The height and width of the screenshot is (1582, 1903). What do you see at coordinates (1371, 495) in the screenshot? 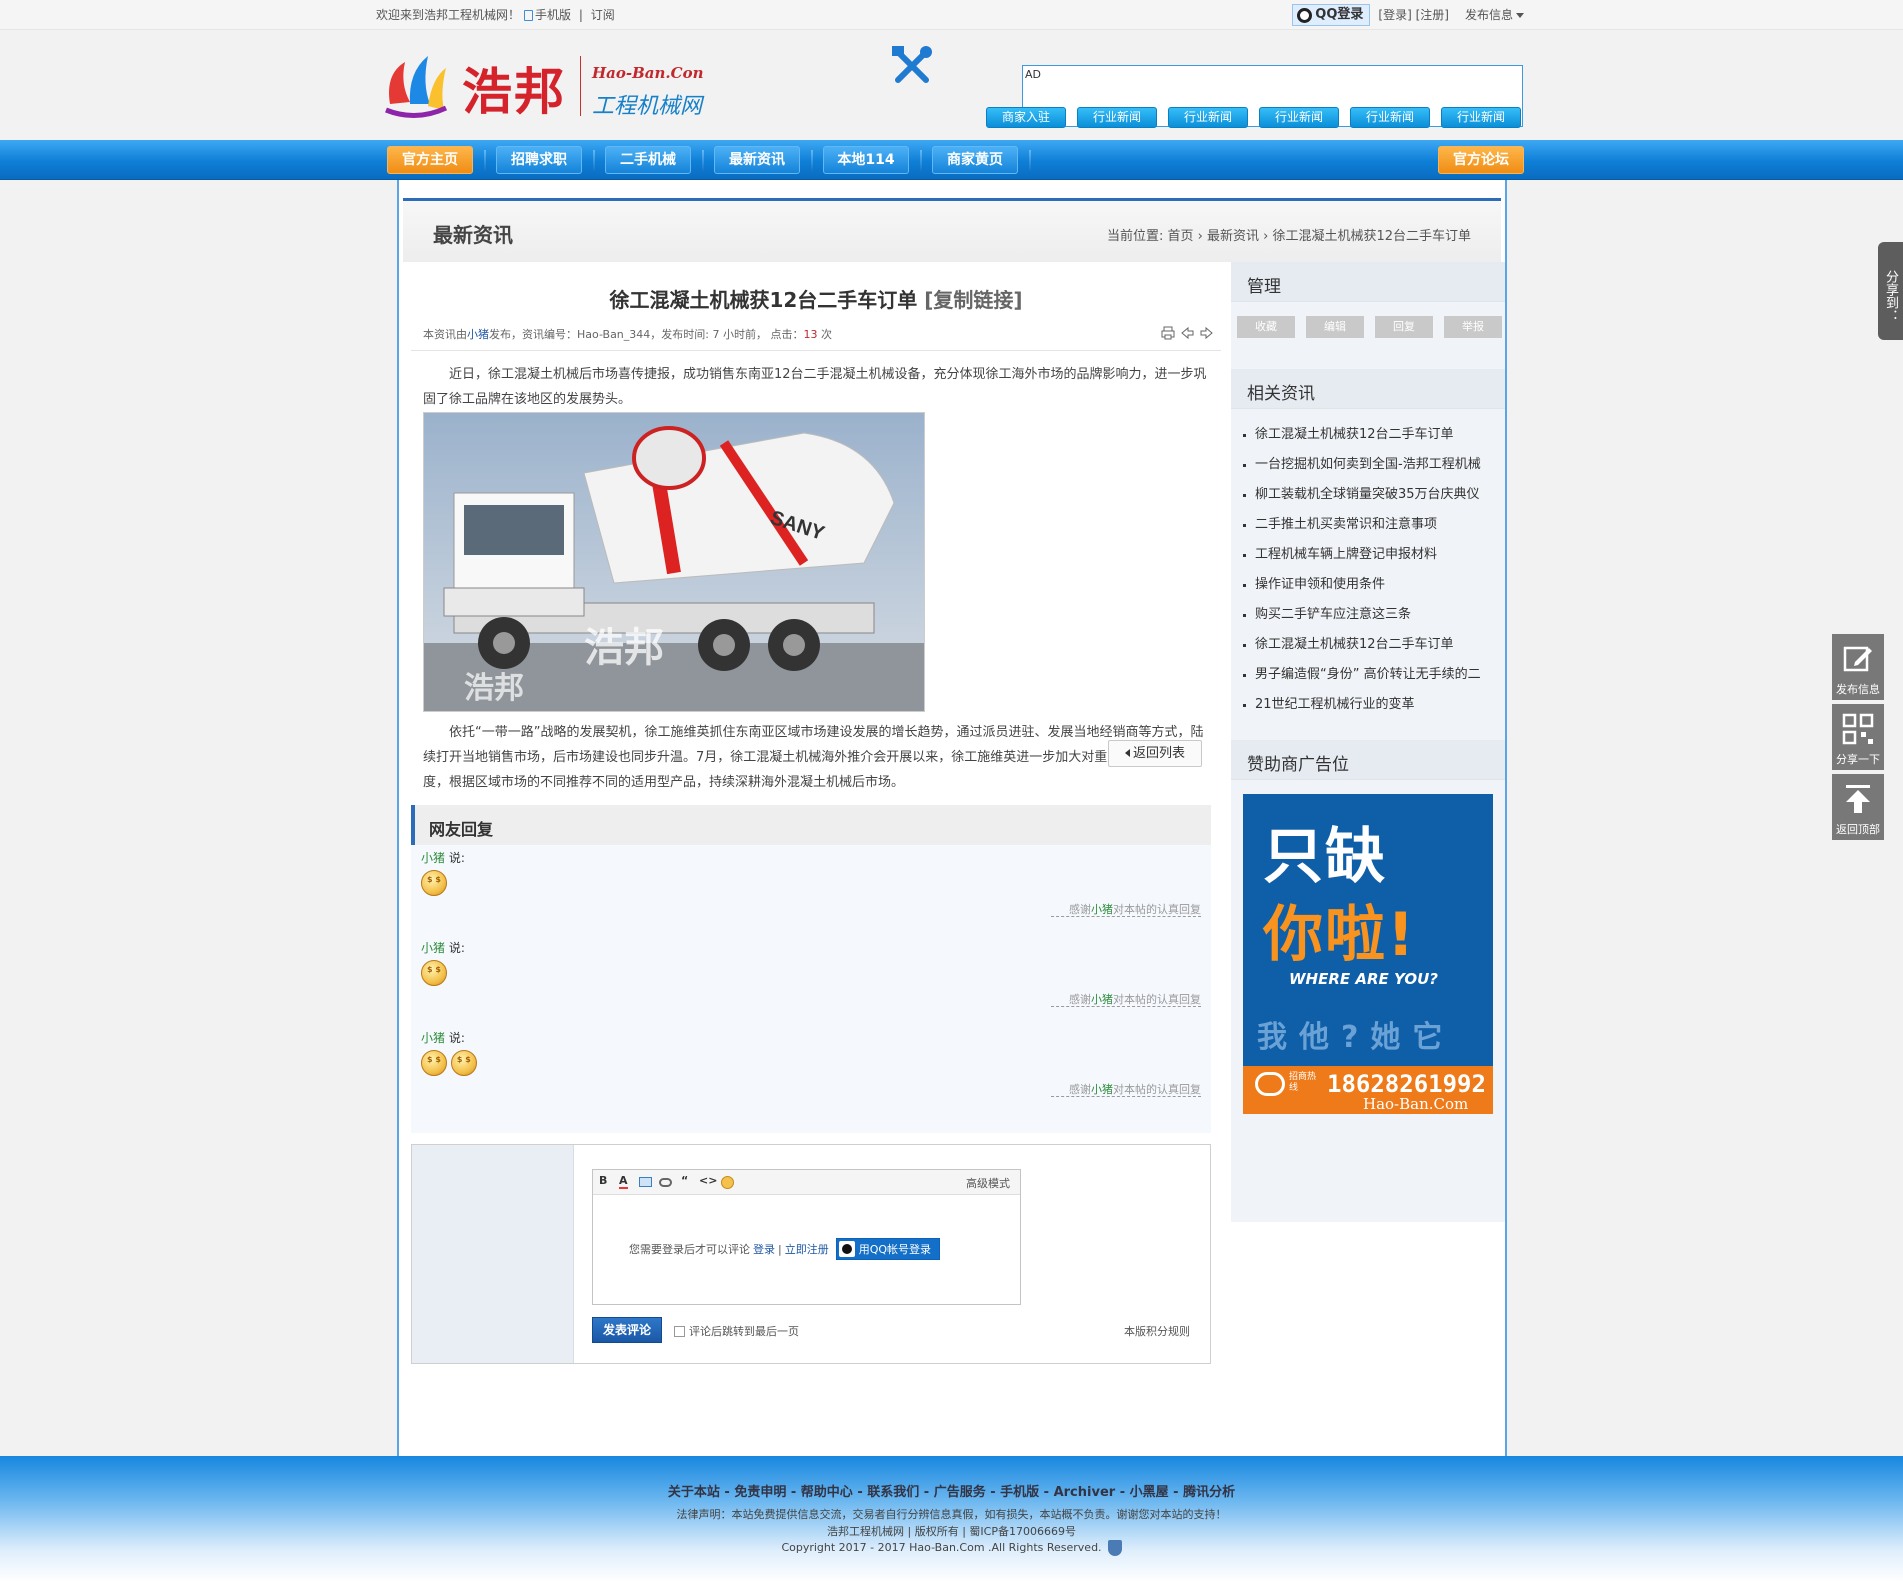
I see `related-item: 柳工装载机全球销量突破35万台庆典仪` at bounding box center [1371, 495].